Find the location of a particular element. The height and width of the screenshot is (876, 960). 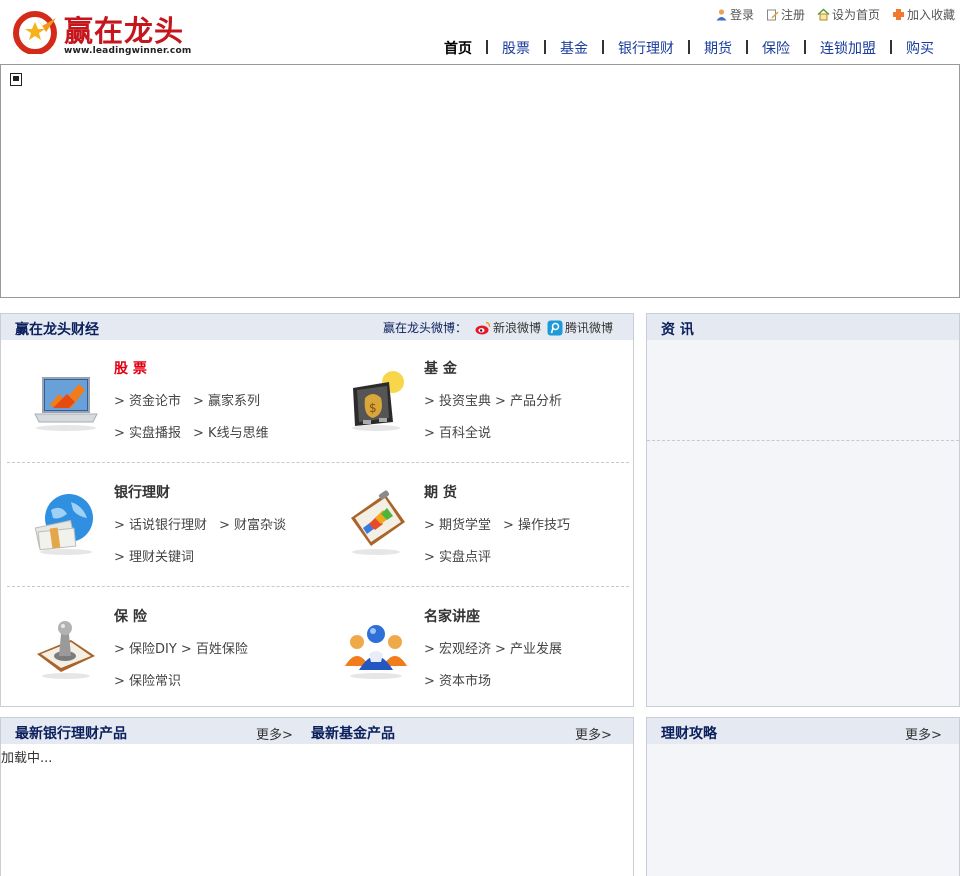

set-homepage-link: 设为首页 is located at coordinates (848, 14).